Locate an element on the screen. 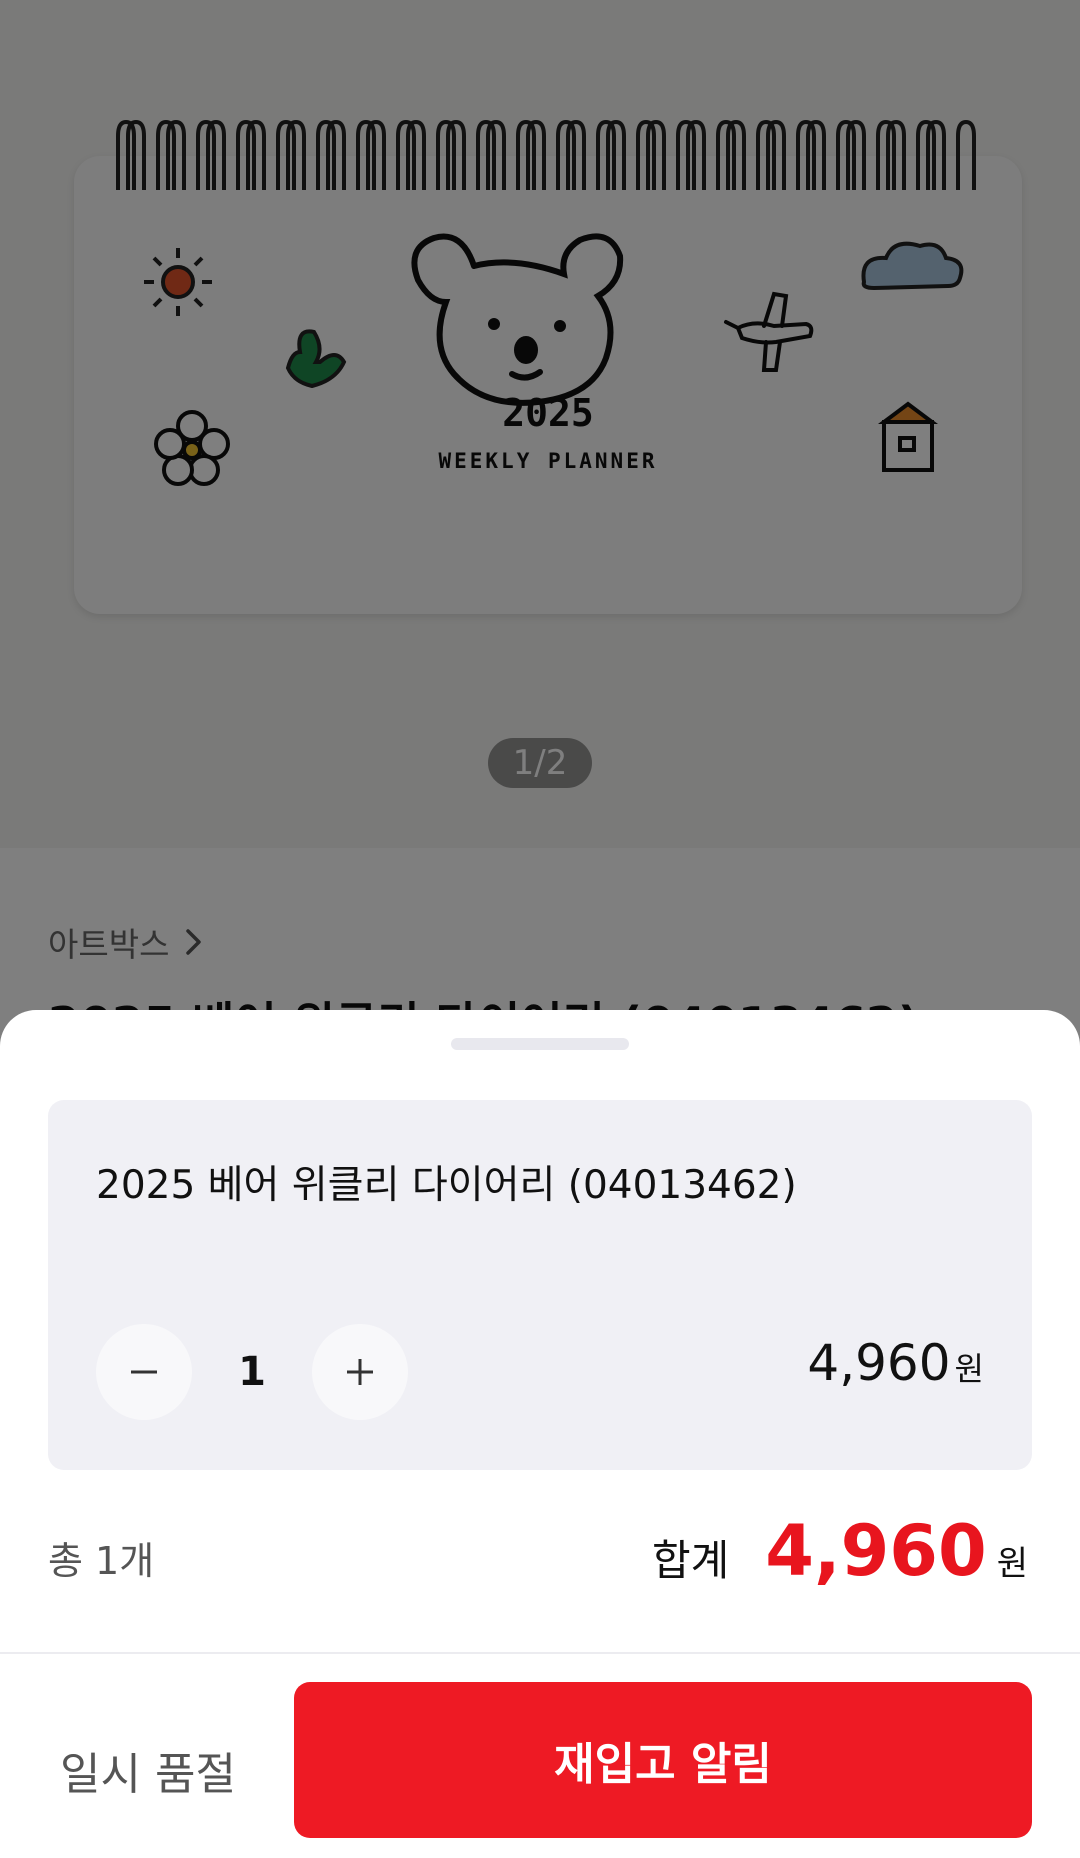 This screenshot has width=1080, height=1858. total-price-row: 합계 4,960 원 is located at coordinates (840, 1551).